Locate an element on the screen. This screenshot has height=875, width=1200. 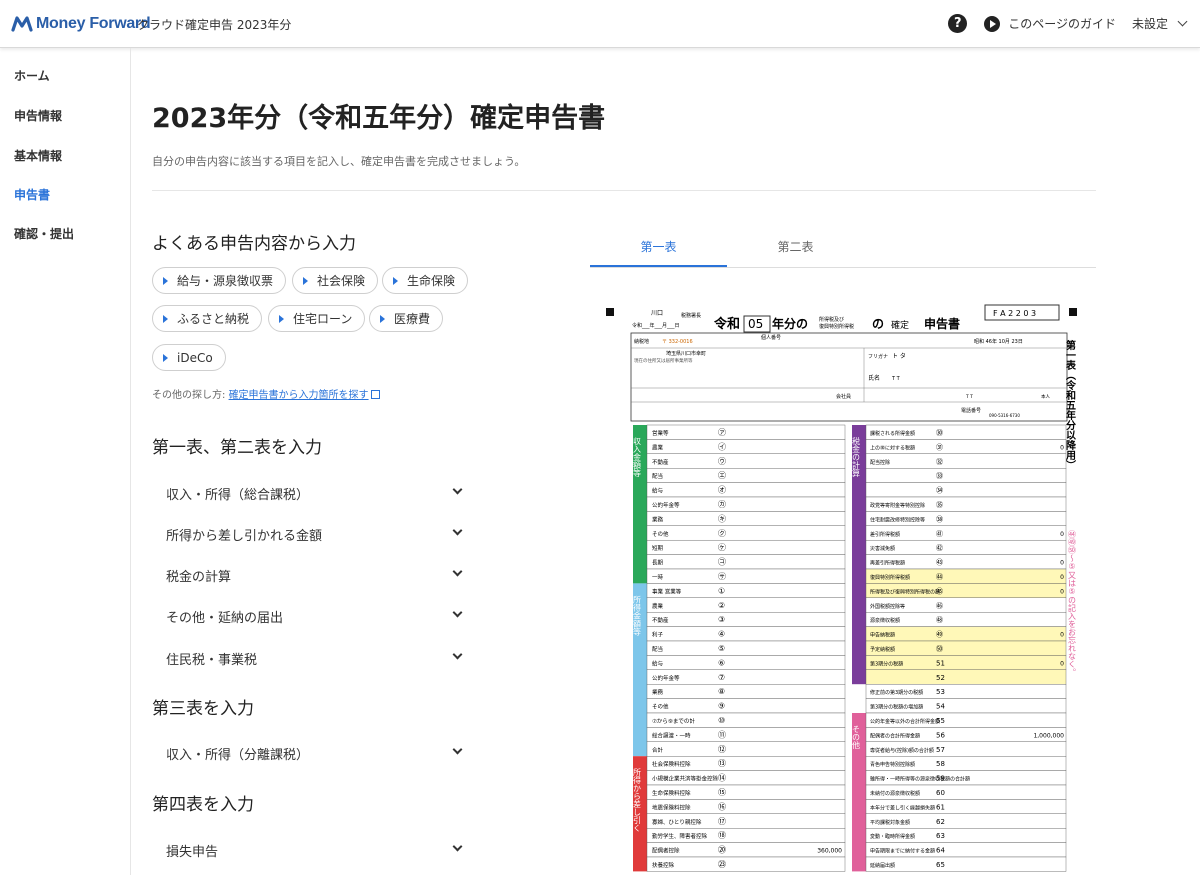
chip-ideco: iDeCo is located at coordinates (189, 357).